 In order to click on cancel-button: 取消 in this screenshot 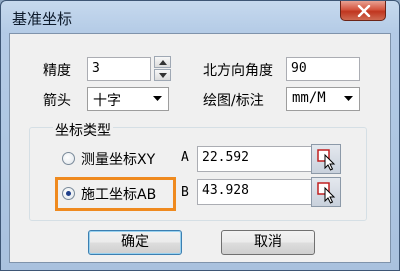, I will do `click(268, 242)`.